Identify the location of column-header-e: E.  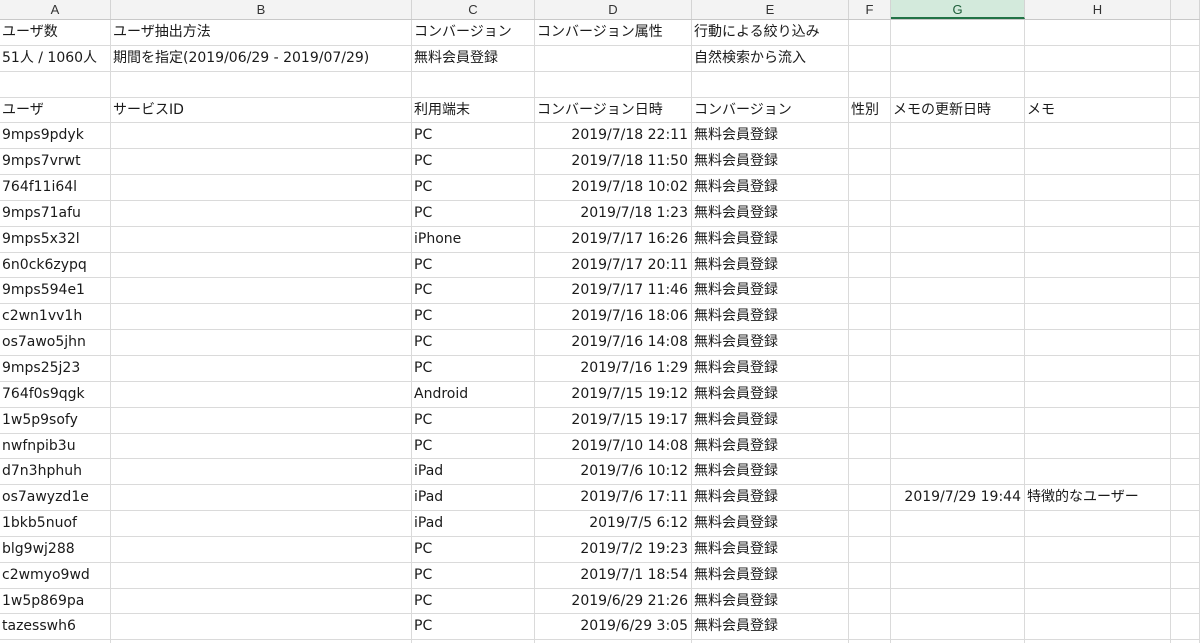
(770, 9).